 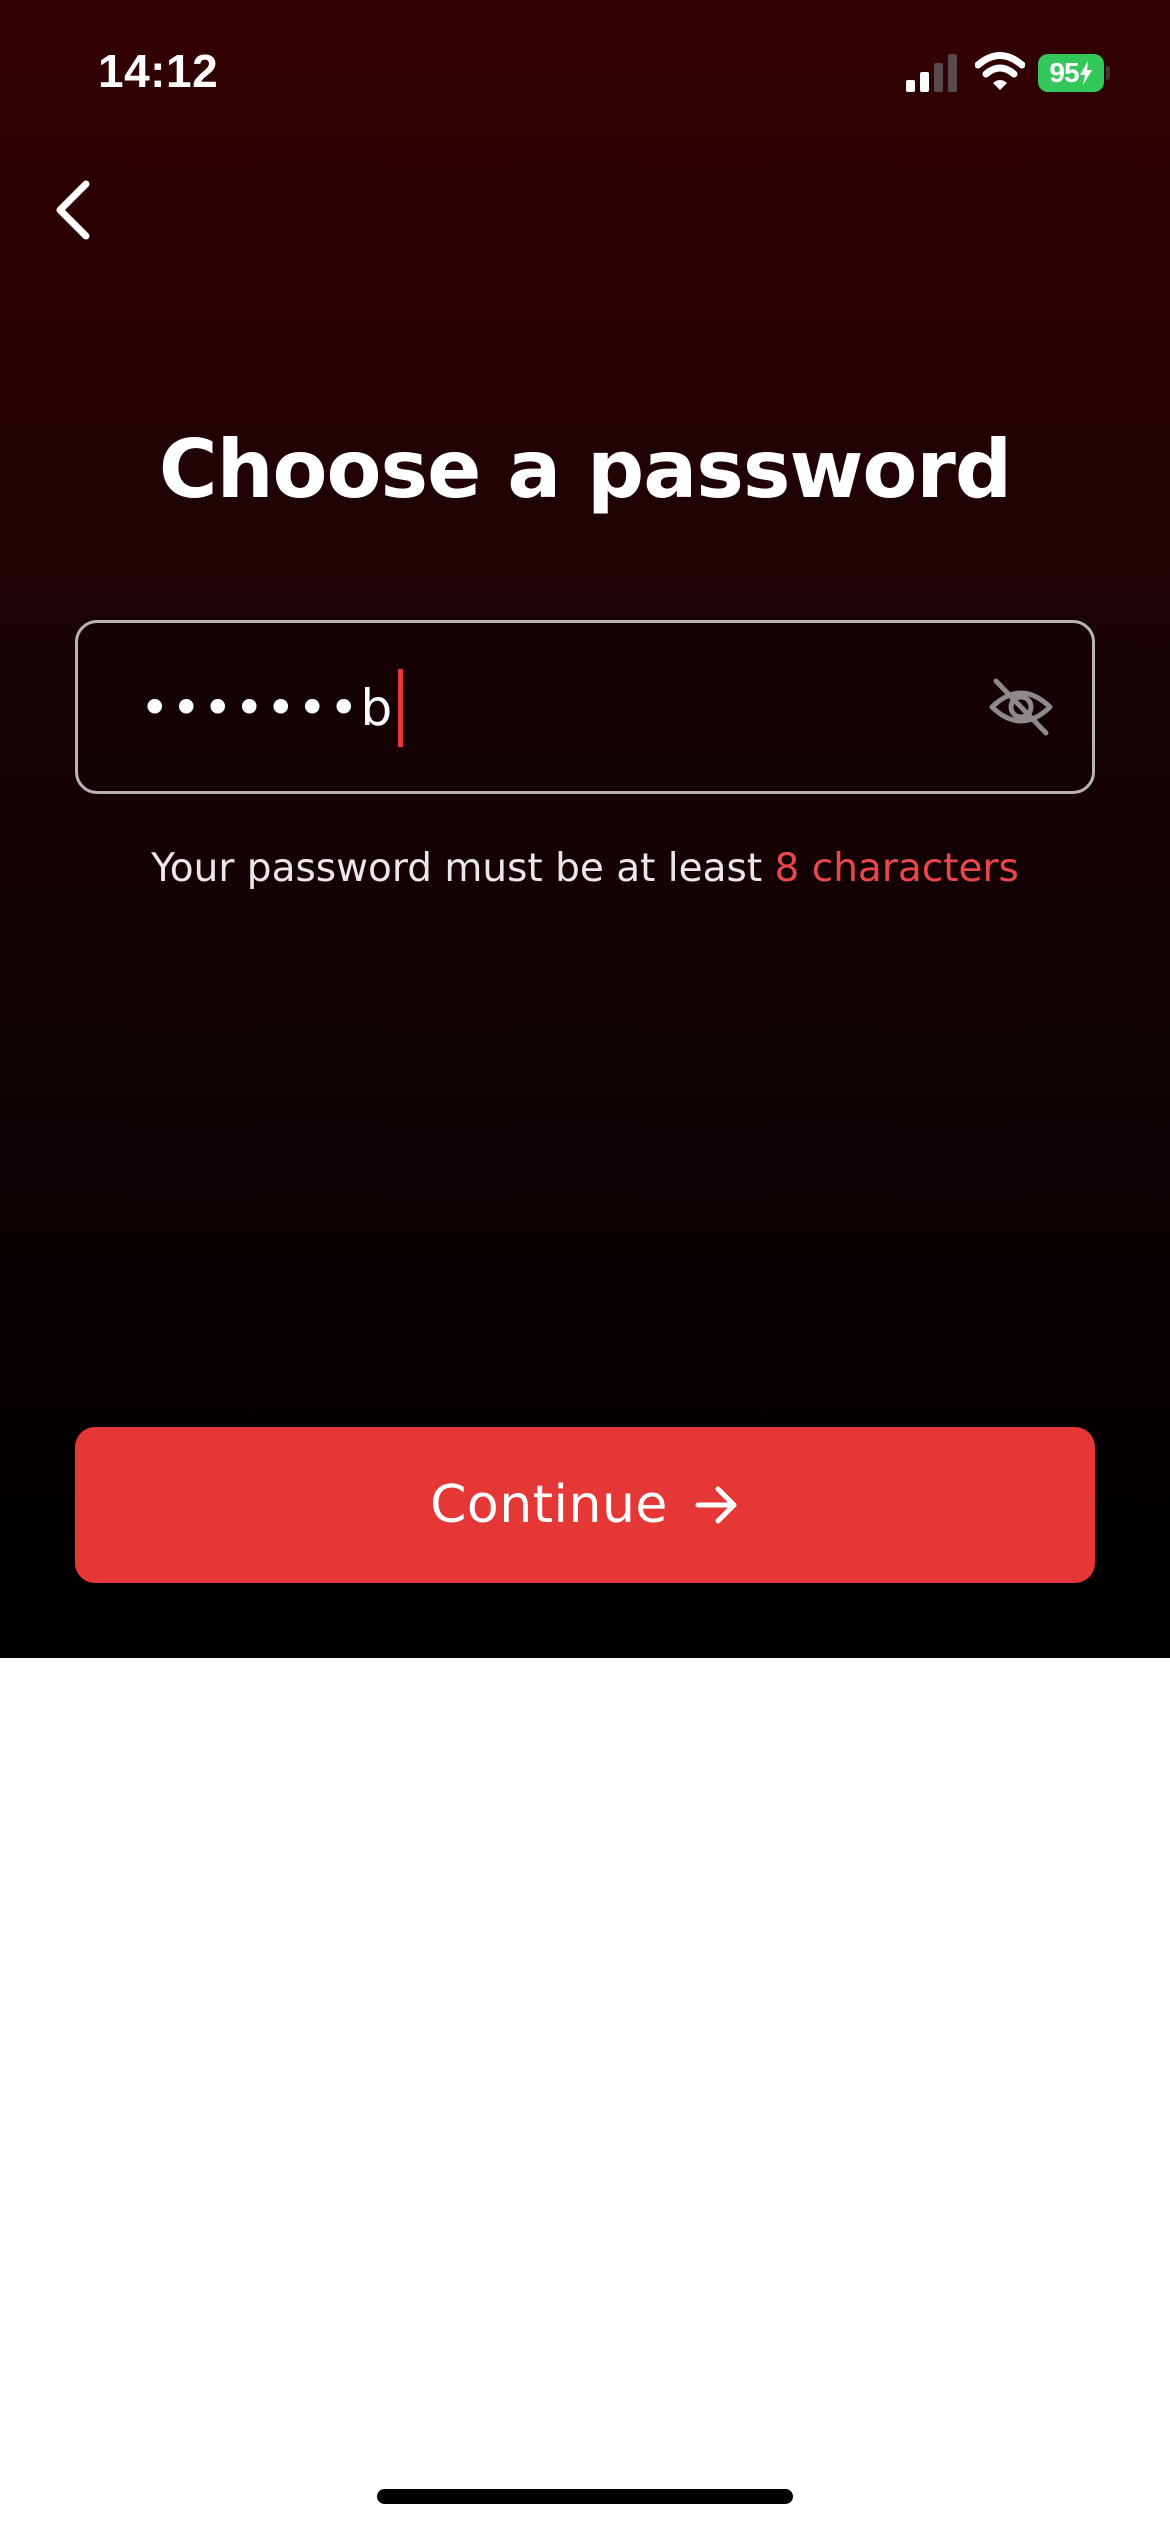 I want to click on requirement-prefix: Your password must be at least, so click(x=463, y=868).